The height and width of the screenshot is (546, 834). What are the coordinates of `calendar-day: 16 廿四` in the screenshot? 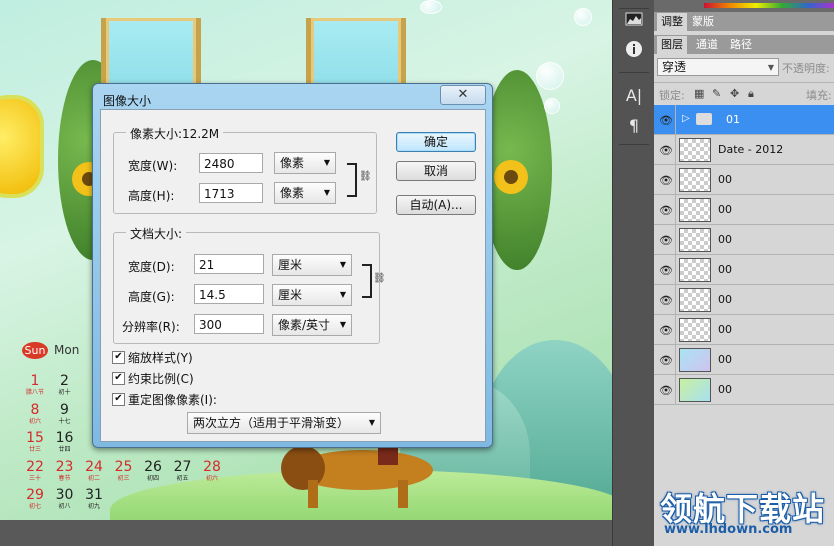 It's located at (65, 441).